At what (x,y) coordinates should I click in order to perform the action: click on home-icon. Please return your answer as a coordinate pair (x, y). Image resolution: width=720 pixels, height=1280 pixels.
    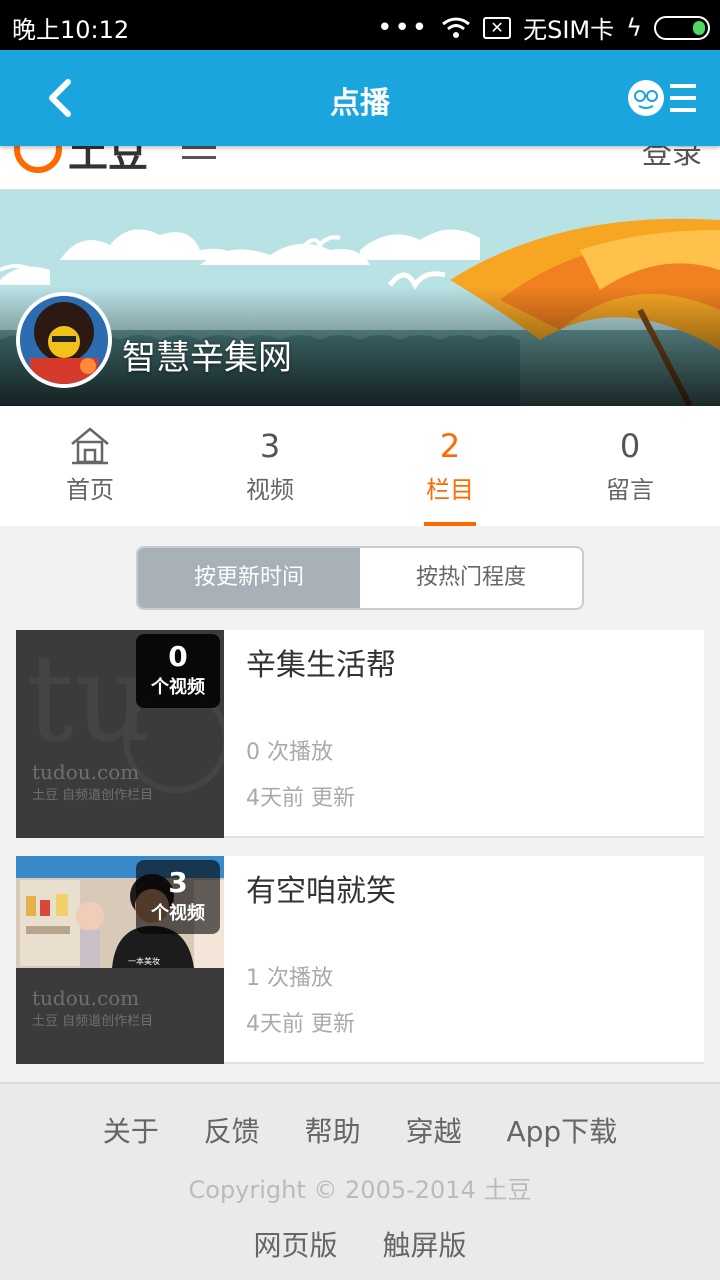
    Looking at the image, I should click on (90, 446).